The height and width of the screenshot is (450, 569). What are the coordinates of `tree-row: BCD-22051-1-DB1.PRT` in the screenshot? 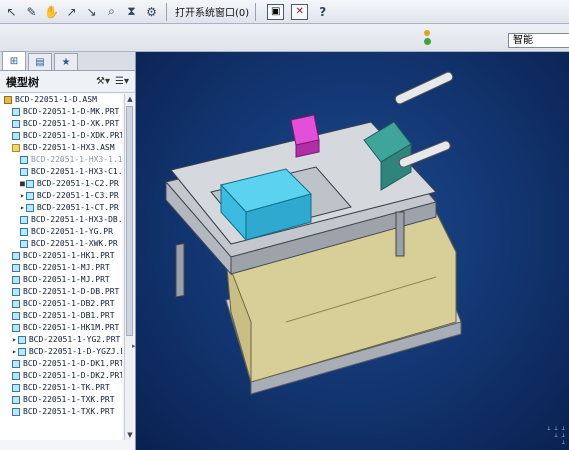 It's located at (61, 316).